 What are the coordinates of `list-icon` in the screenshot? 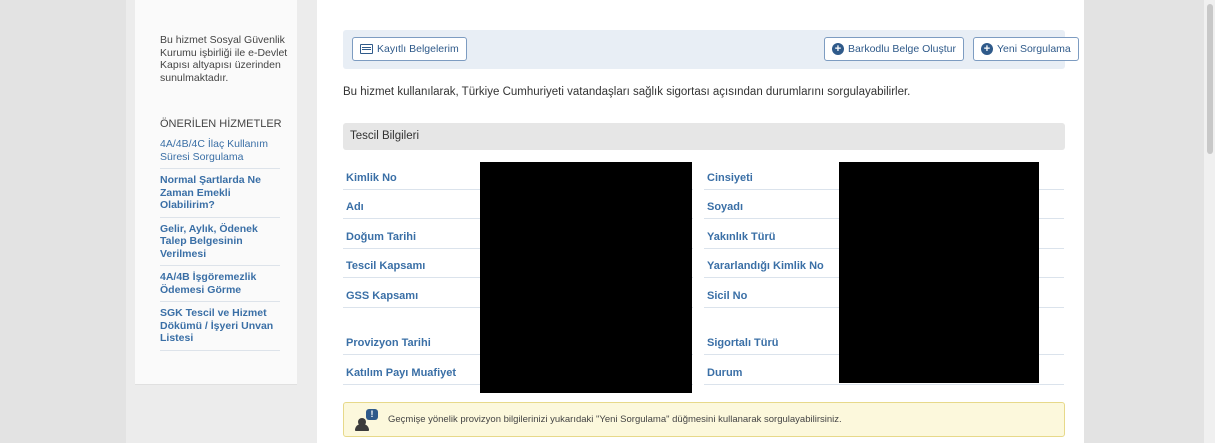 It's located at (366, 49).